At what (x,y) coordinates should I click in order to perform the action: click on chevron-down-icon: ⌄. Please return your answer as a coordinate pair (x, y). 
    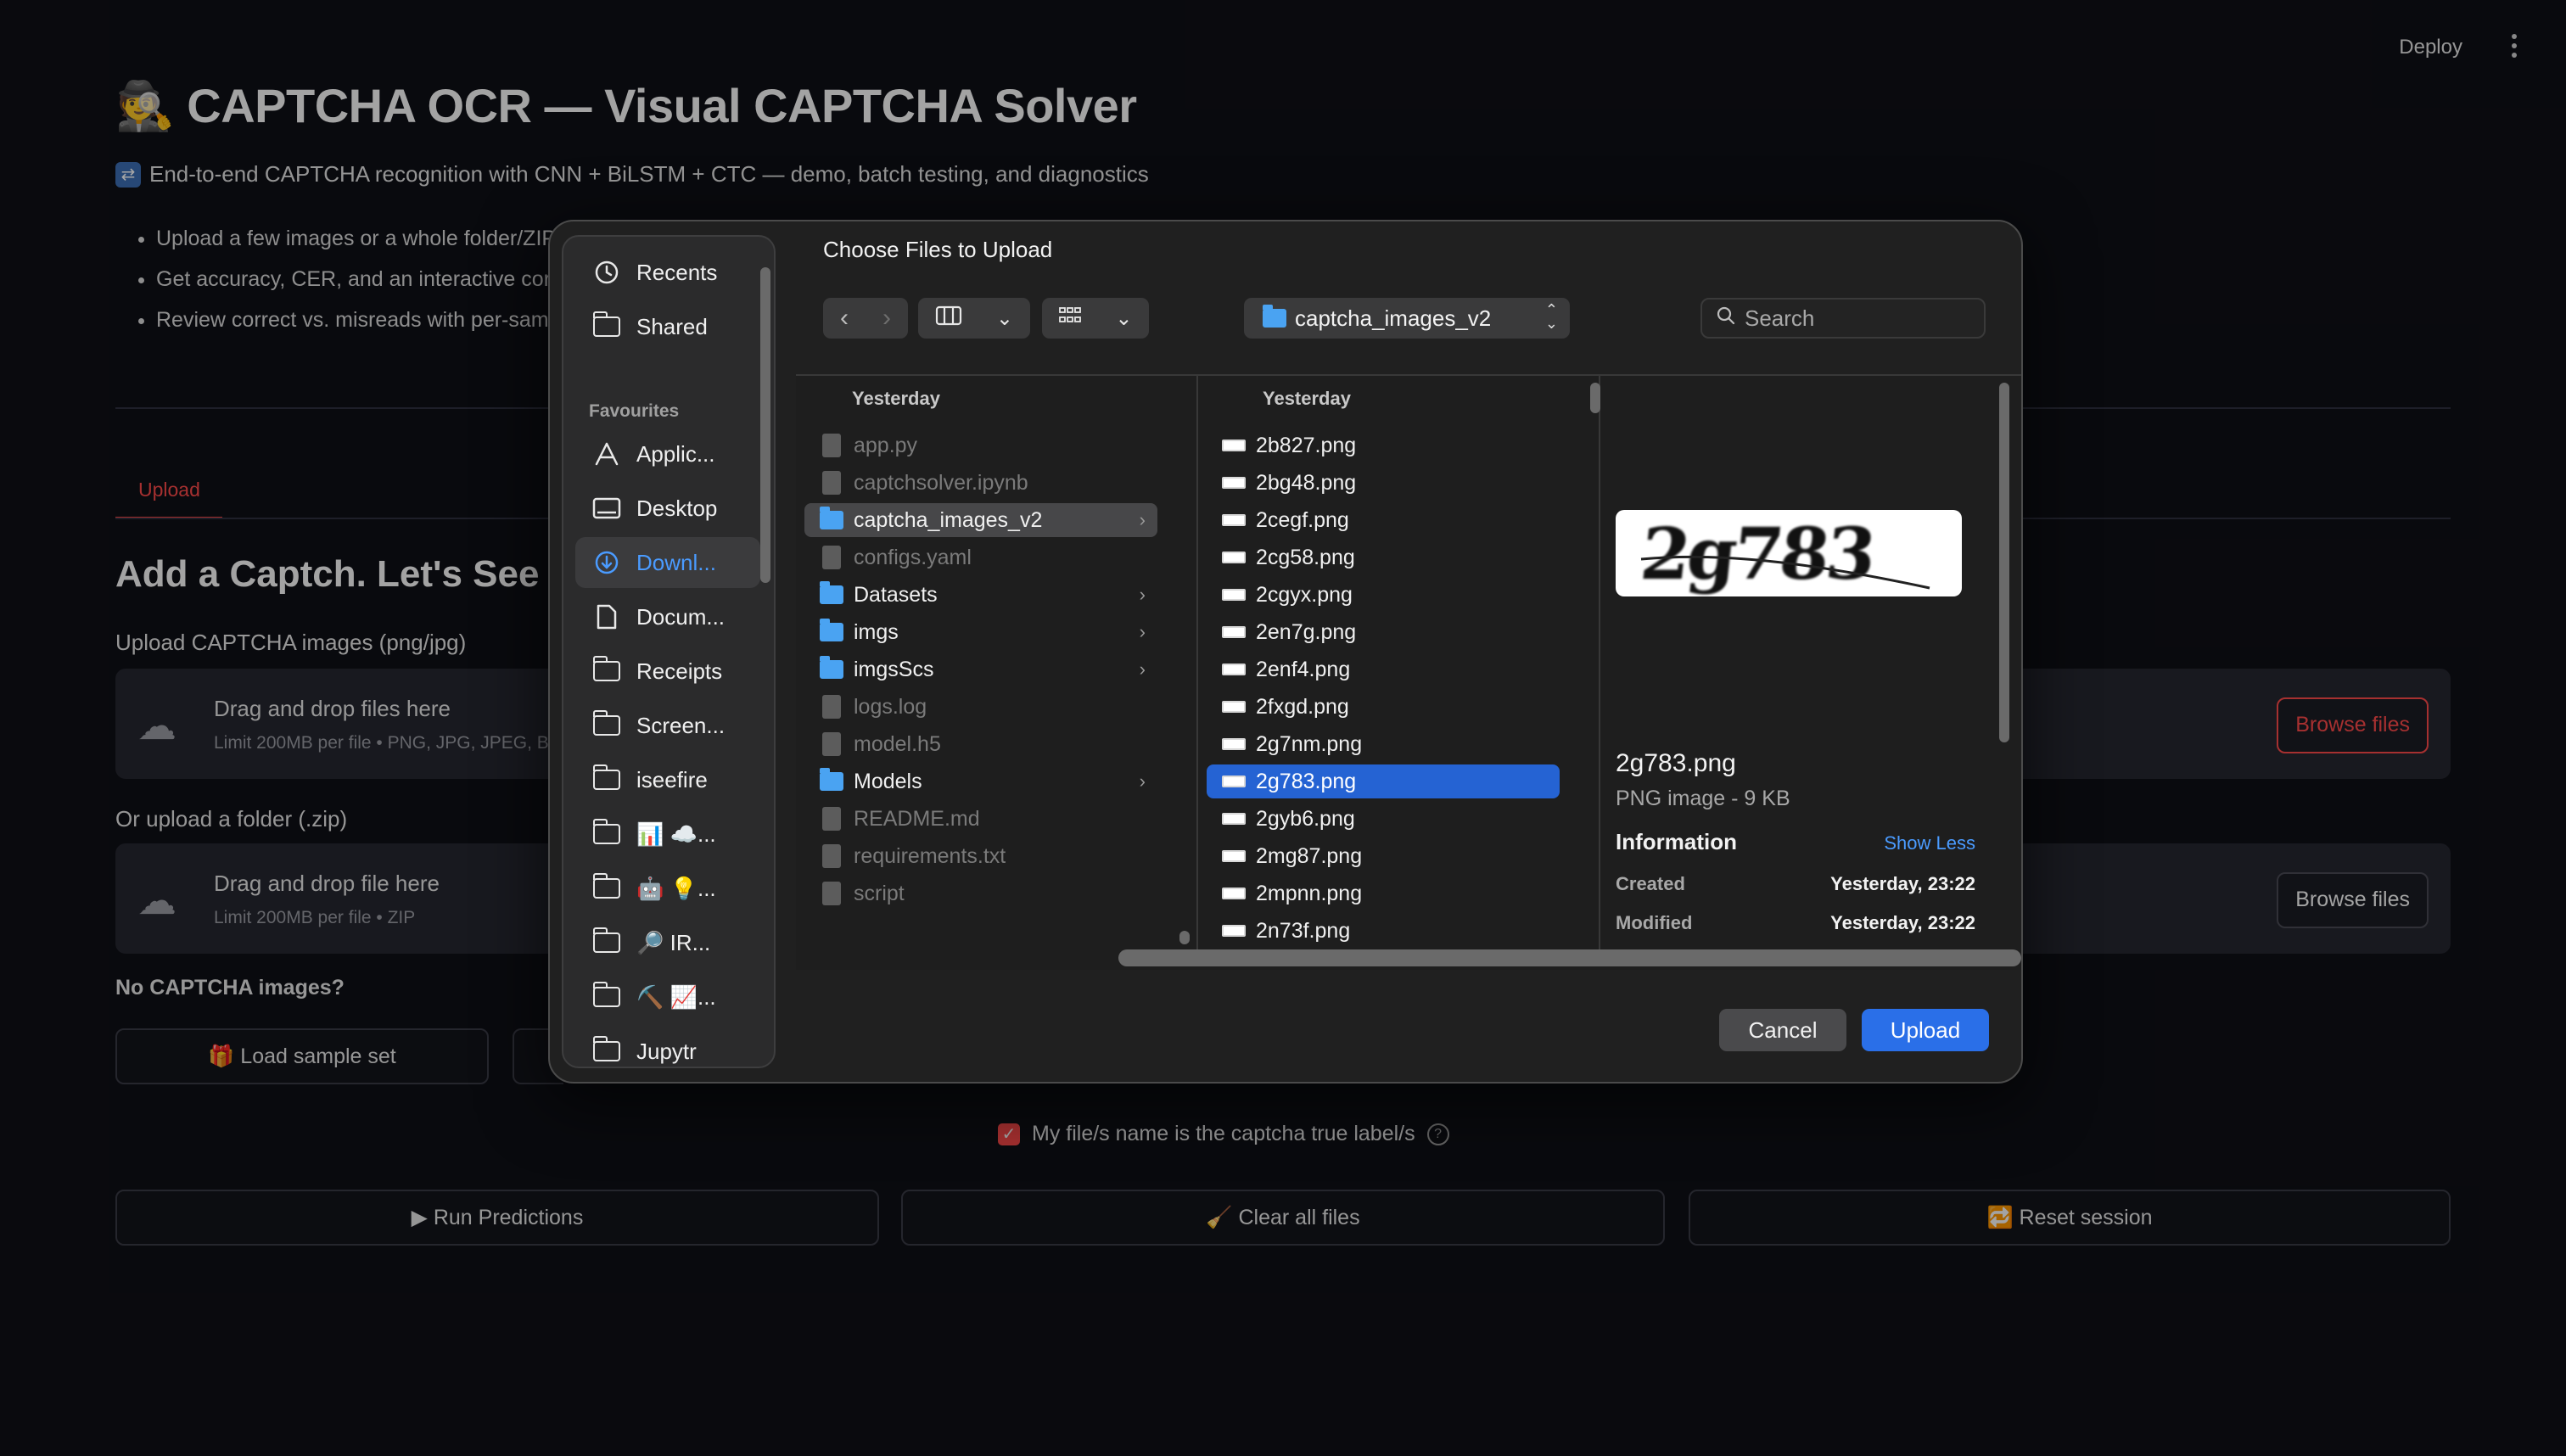
    Looking at the image, I should click on (1004, 318).